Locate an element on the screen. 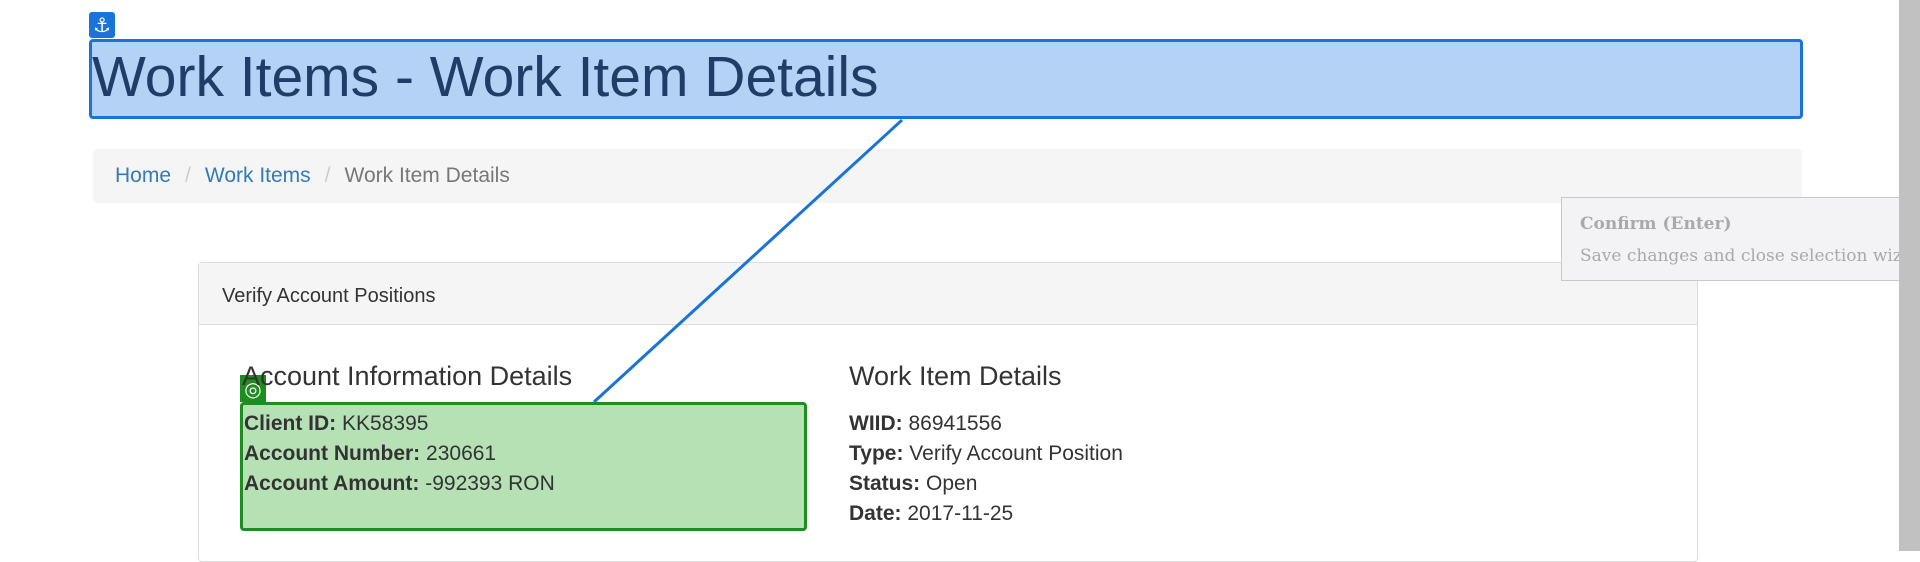 The height and width of the screenshot is (562, 1920). client-id-row: Client ID: KK58395 is located at coordinates (399, 424).